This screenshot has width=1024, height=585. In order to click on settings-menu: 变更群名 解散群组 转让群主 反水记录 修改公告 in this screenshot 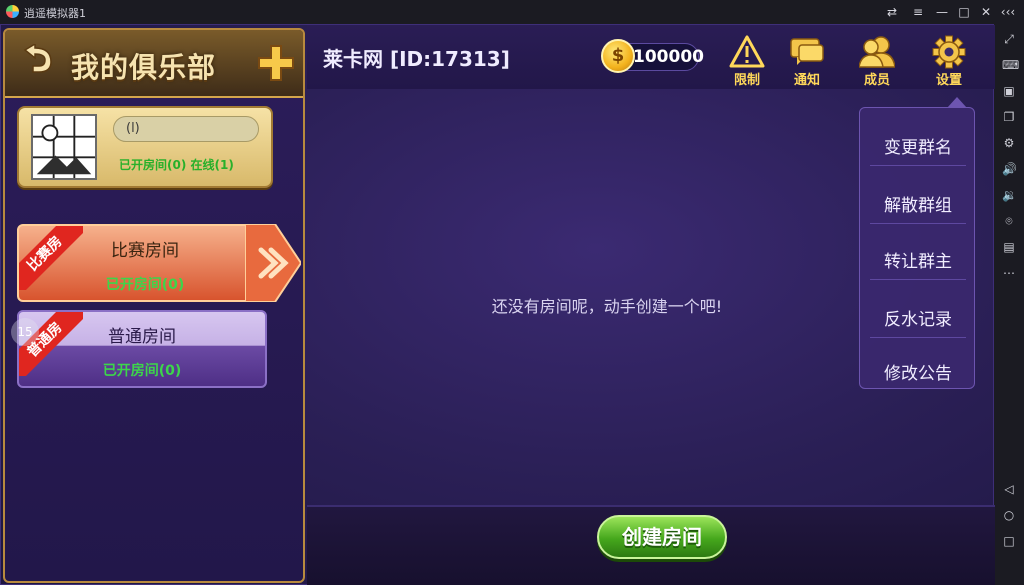, I will do `click(917, 248)`.